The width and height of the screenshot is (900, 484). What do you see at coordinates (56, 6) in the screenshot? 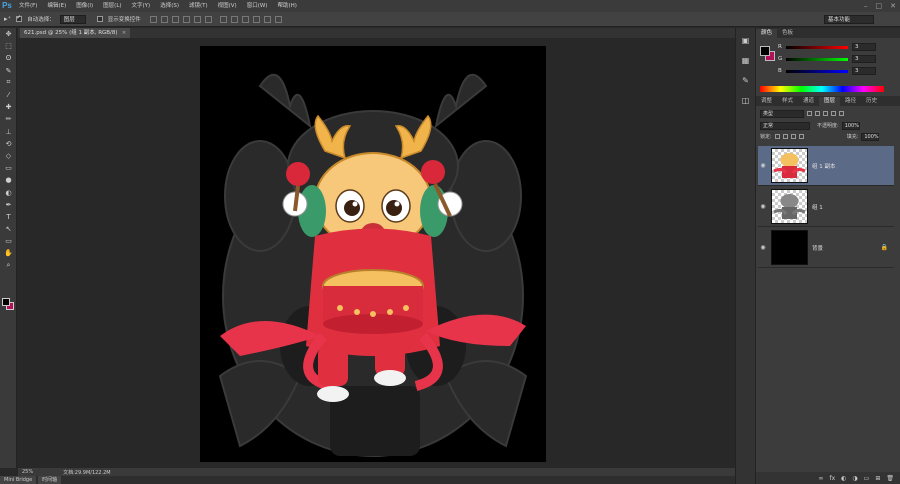
I see `menu-item-1: 编辑(E)` at bounding box center [56, 6].